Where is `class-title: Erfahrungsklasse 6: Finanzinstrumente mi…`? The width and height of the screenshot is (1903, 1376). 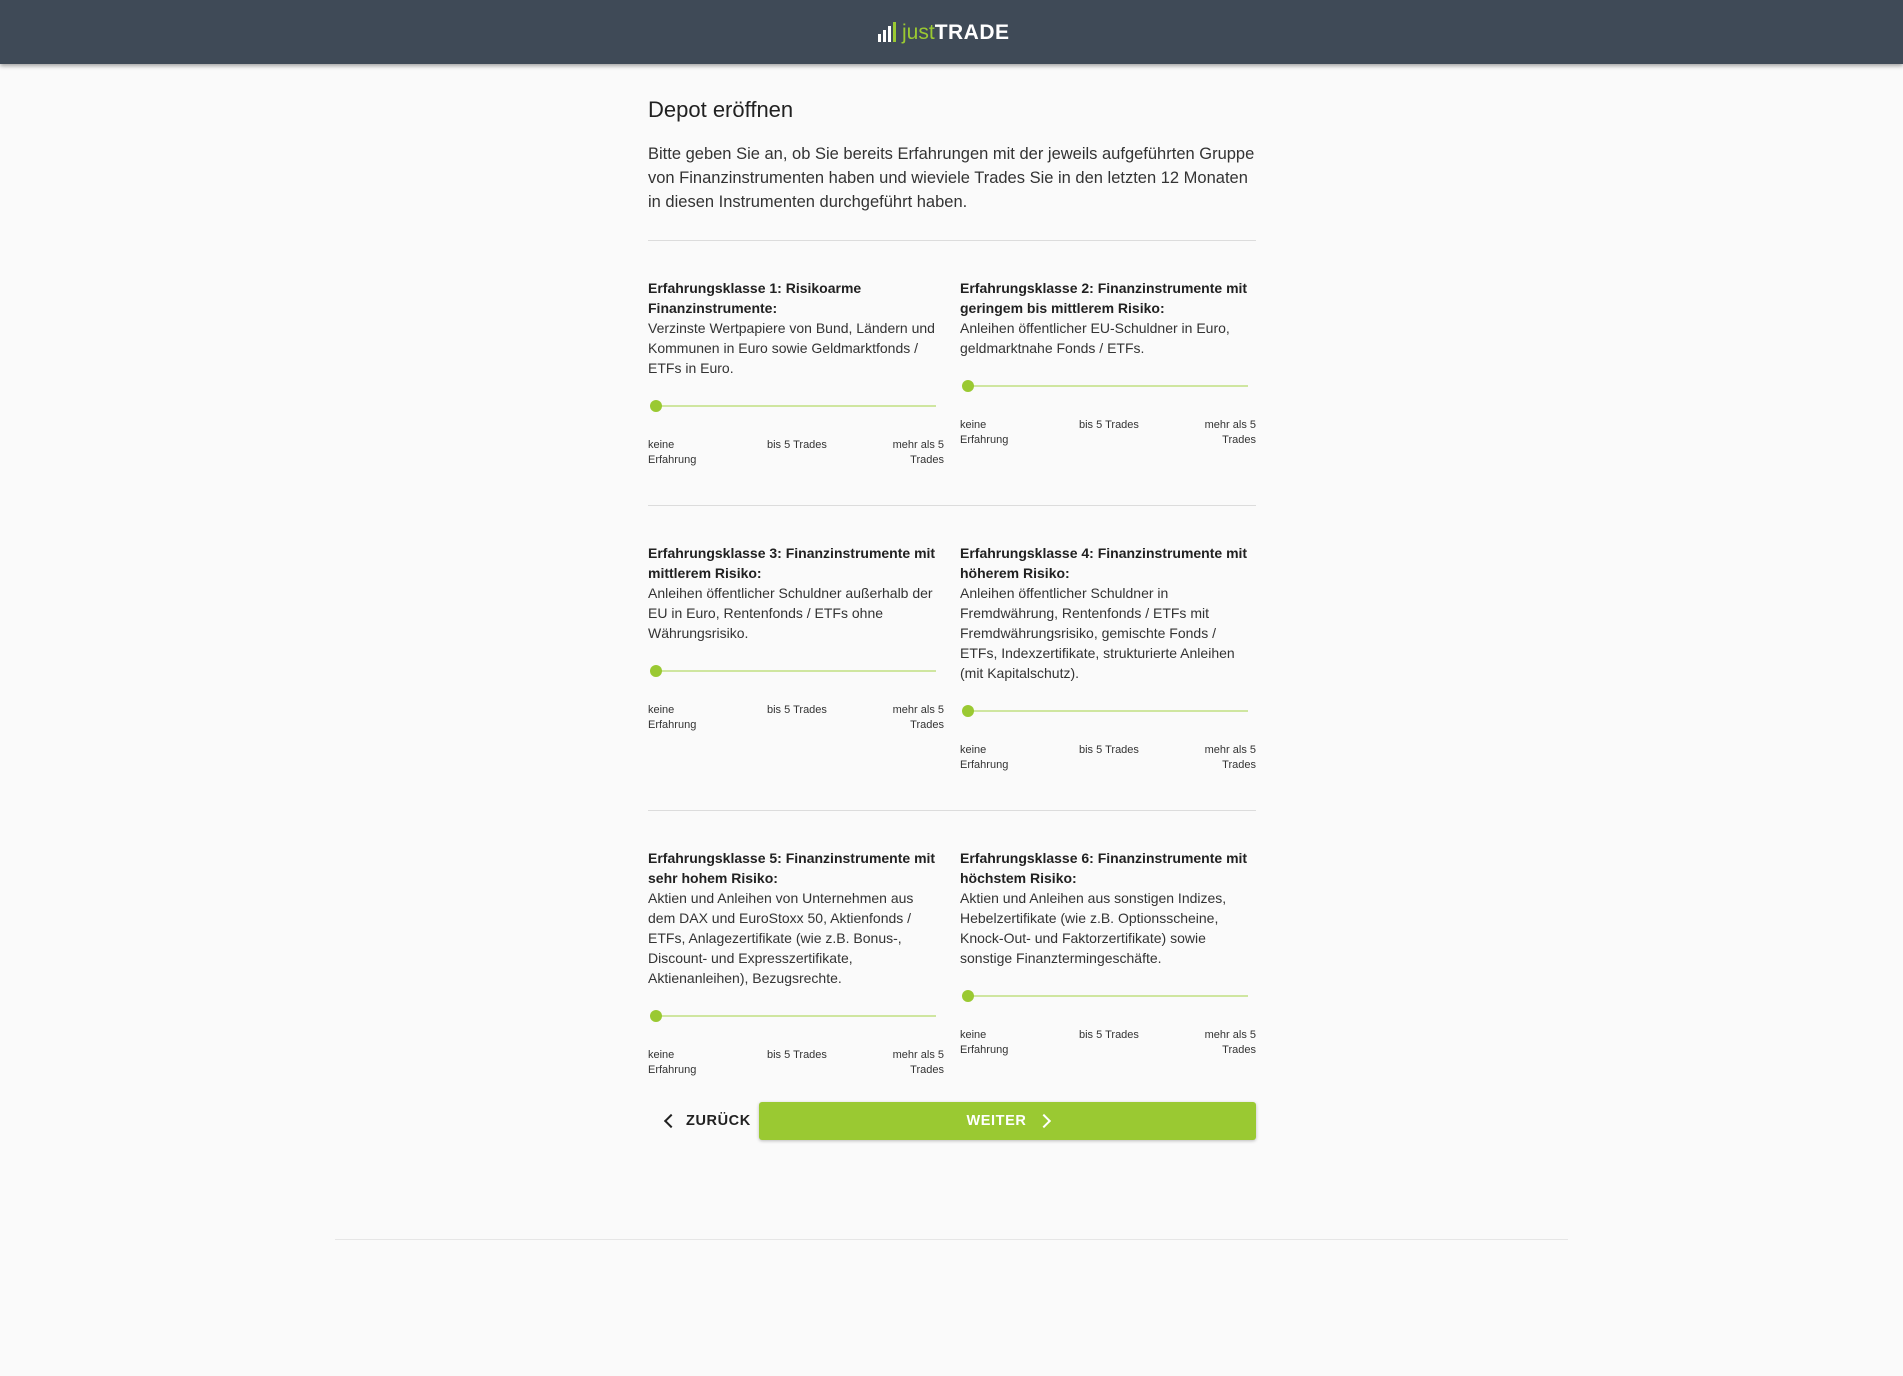
class-title: Erfahrungsklasse 6: Finanzinstrumente mi… is located at coordinates (1104, 868).